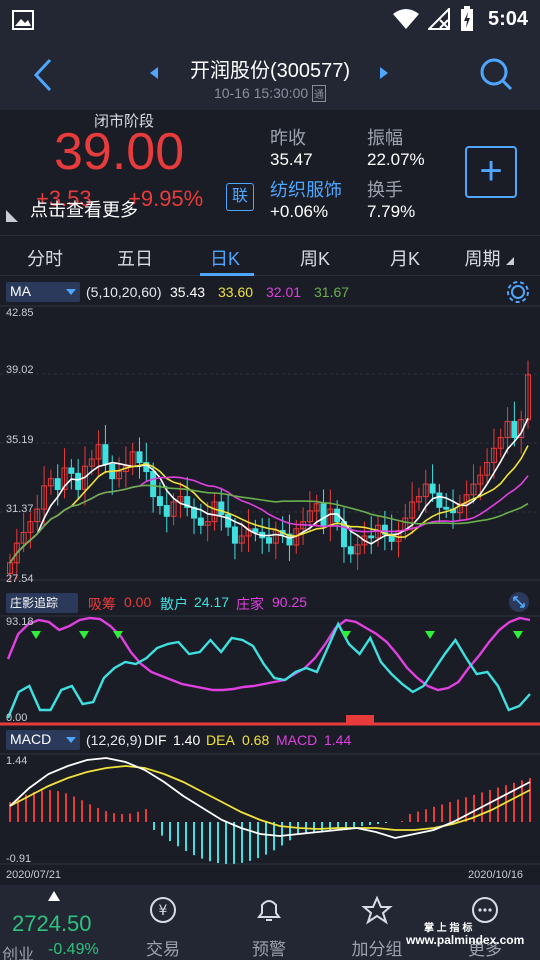 Image resolution: width=540 pixels, height=960 pixels. What do you see at coordinates (519, 602) in the screenshot?
I see `expand-icon` at bounding box center [519, 602].